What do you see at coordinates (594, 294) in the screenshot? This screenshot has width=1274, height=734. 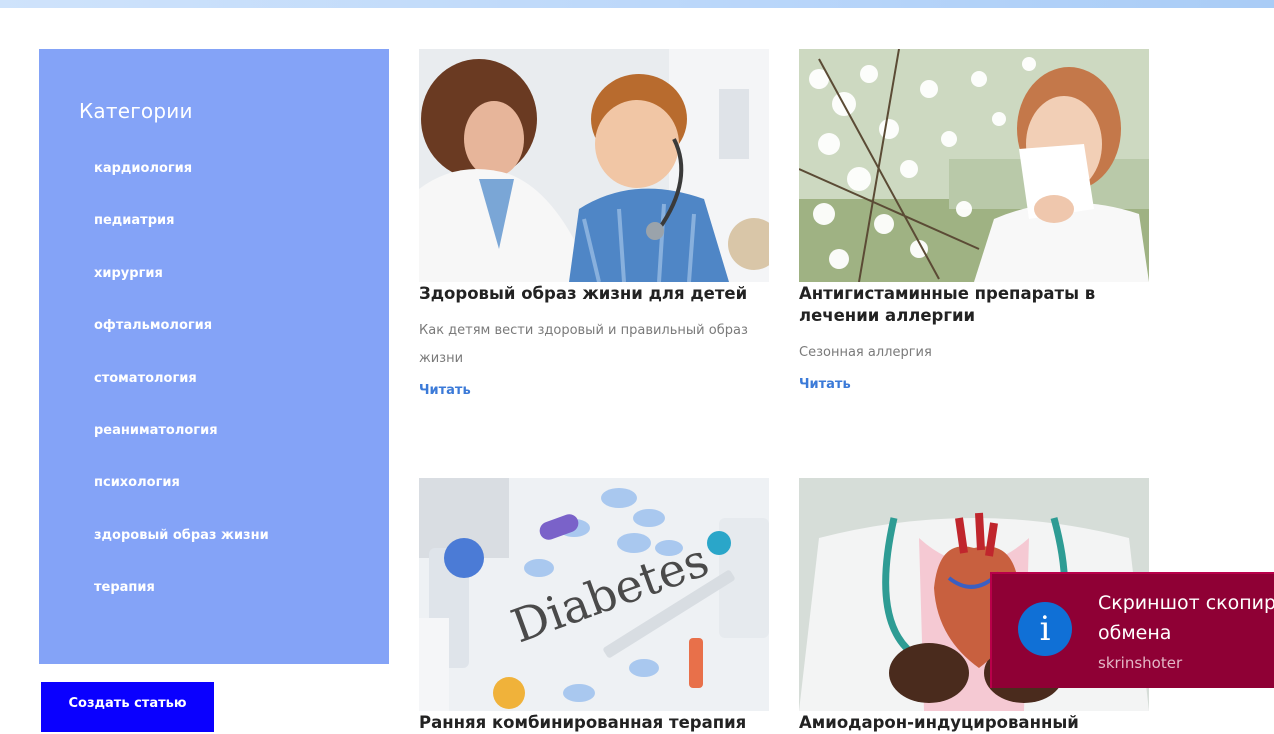 I see `article-title: Здоровый образ жизни для детей` at bounding box center [594, 294].